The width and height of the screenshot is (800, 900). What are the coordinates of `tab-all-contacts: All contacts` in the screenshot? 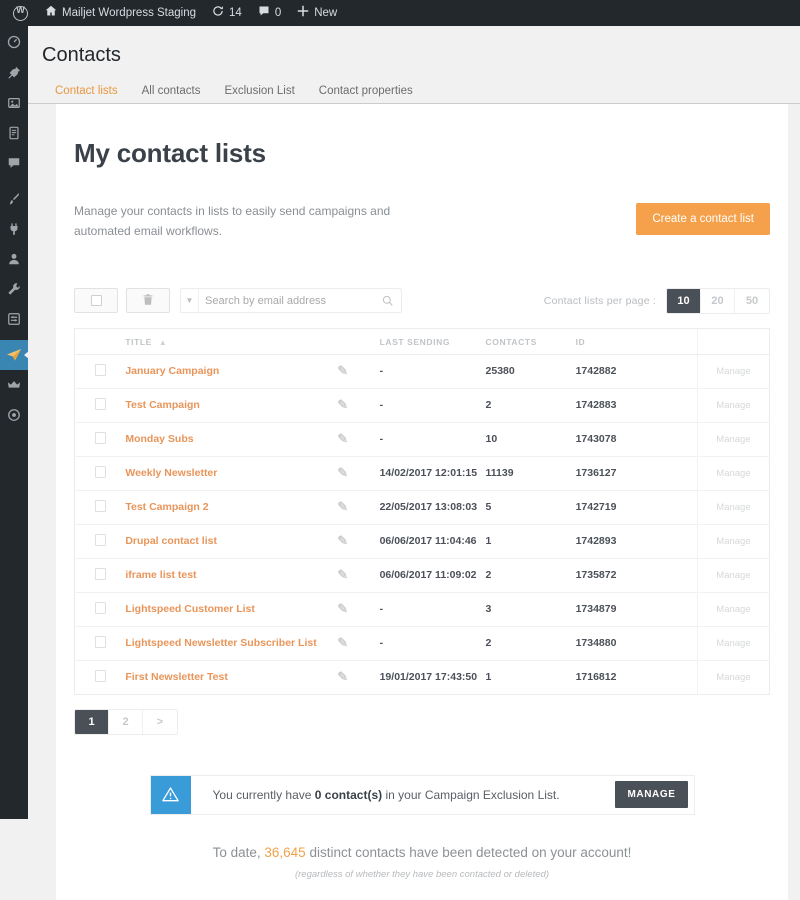 It's located at (171, 93).